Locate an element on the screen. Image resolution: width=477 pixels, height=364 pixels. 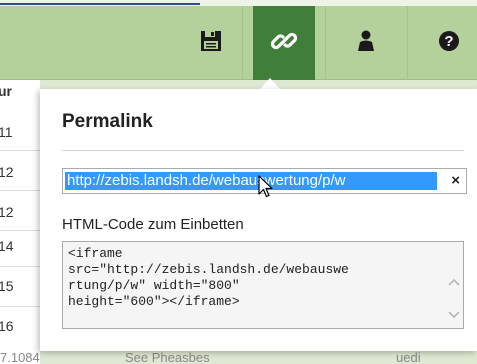
mouse-cursor-icon is located at coordinates (266, 189).